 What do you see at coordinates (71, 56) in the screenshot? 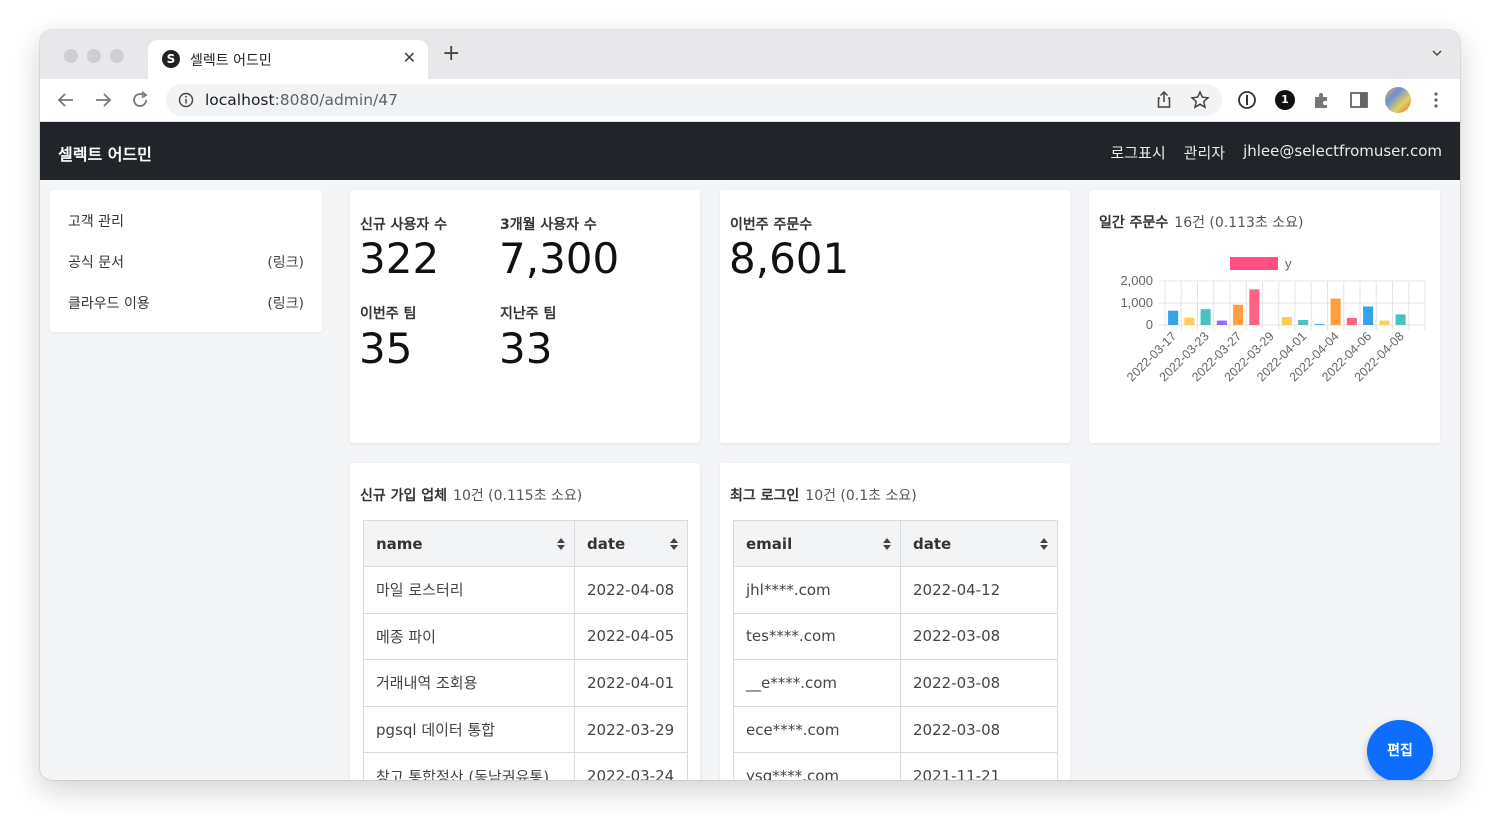
I see `close-window-dot` at bounding box center [71, 56].